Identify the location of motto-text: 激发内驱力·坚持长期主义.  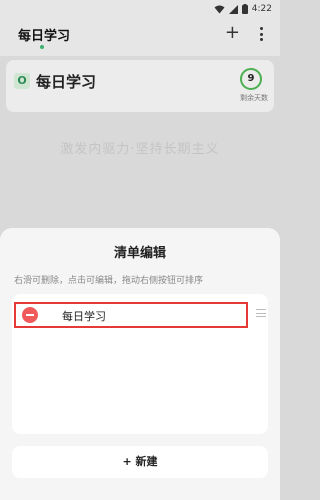
(140, 149).